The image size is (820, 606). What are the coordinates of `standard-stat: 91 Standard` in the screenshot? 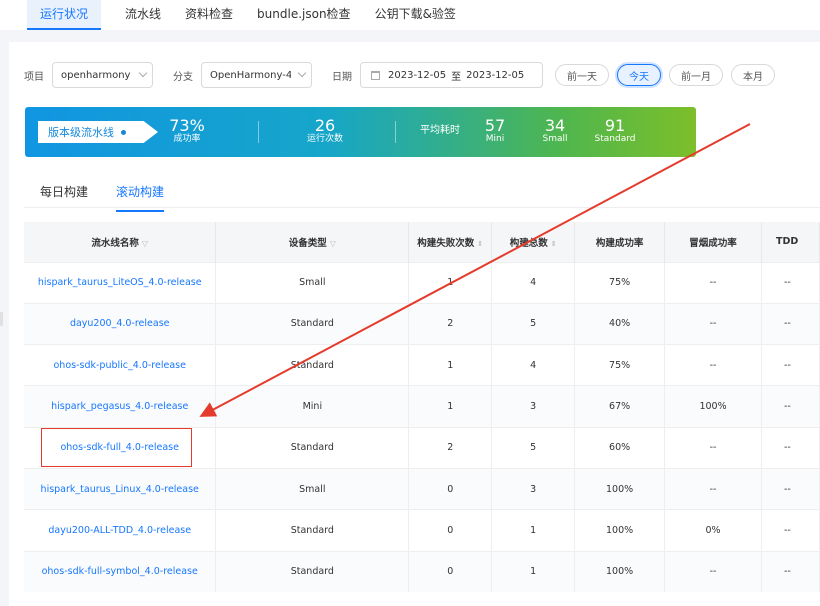 It's located at (615, 130).